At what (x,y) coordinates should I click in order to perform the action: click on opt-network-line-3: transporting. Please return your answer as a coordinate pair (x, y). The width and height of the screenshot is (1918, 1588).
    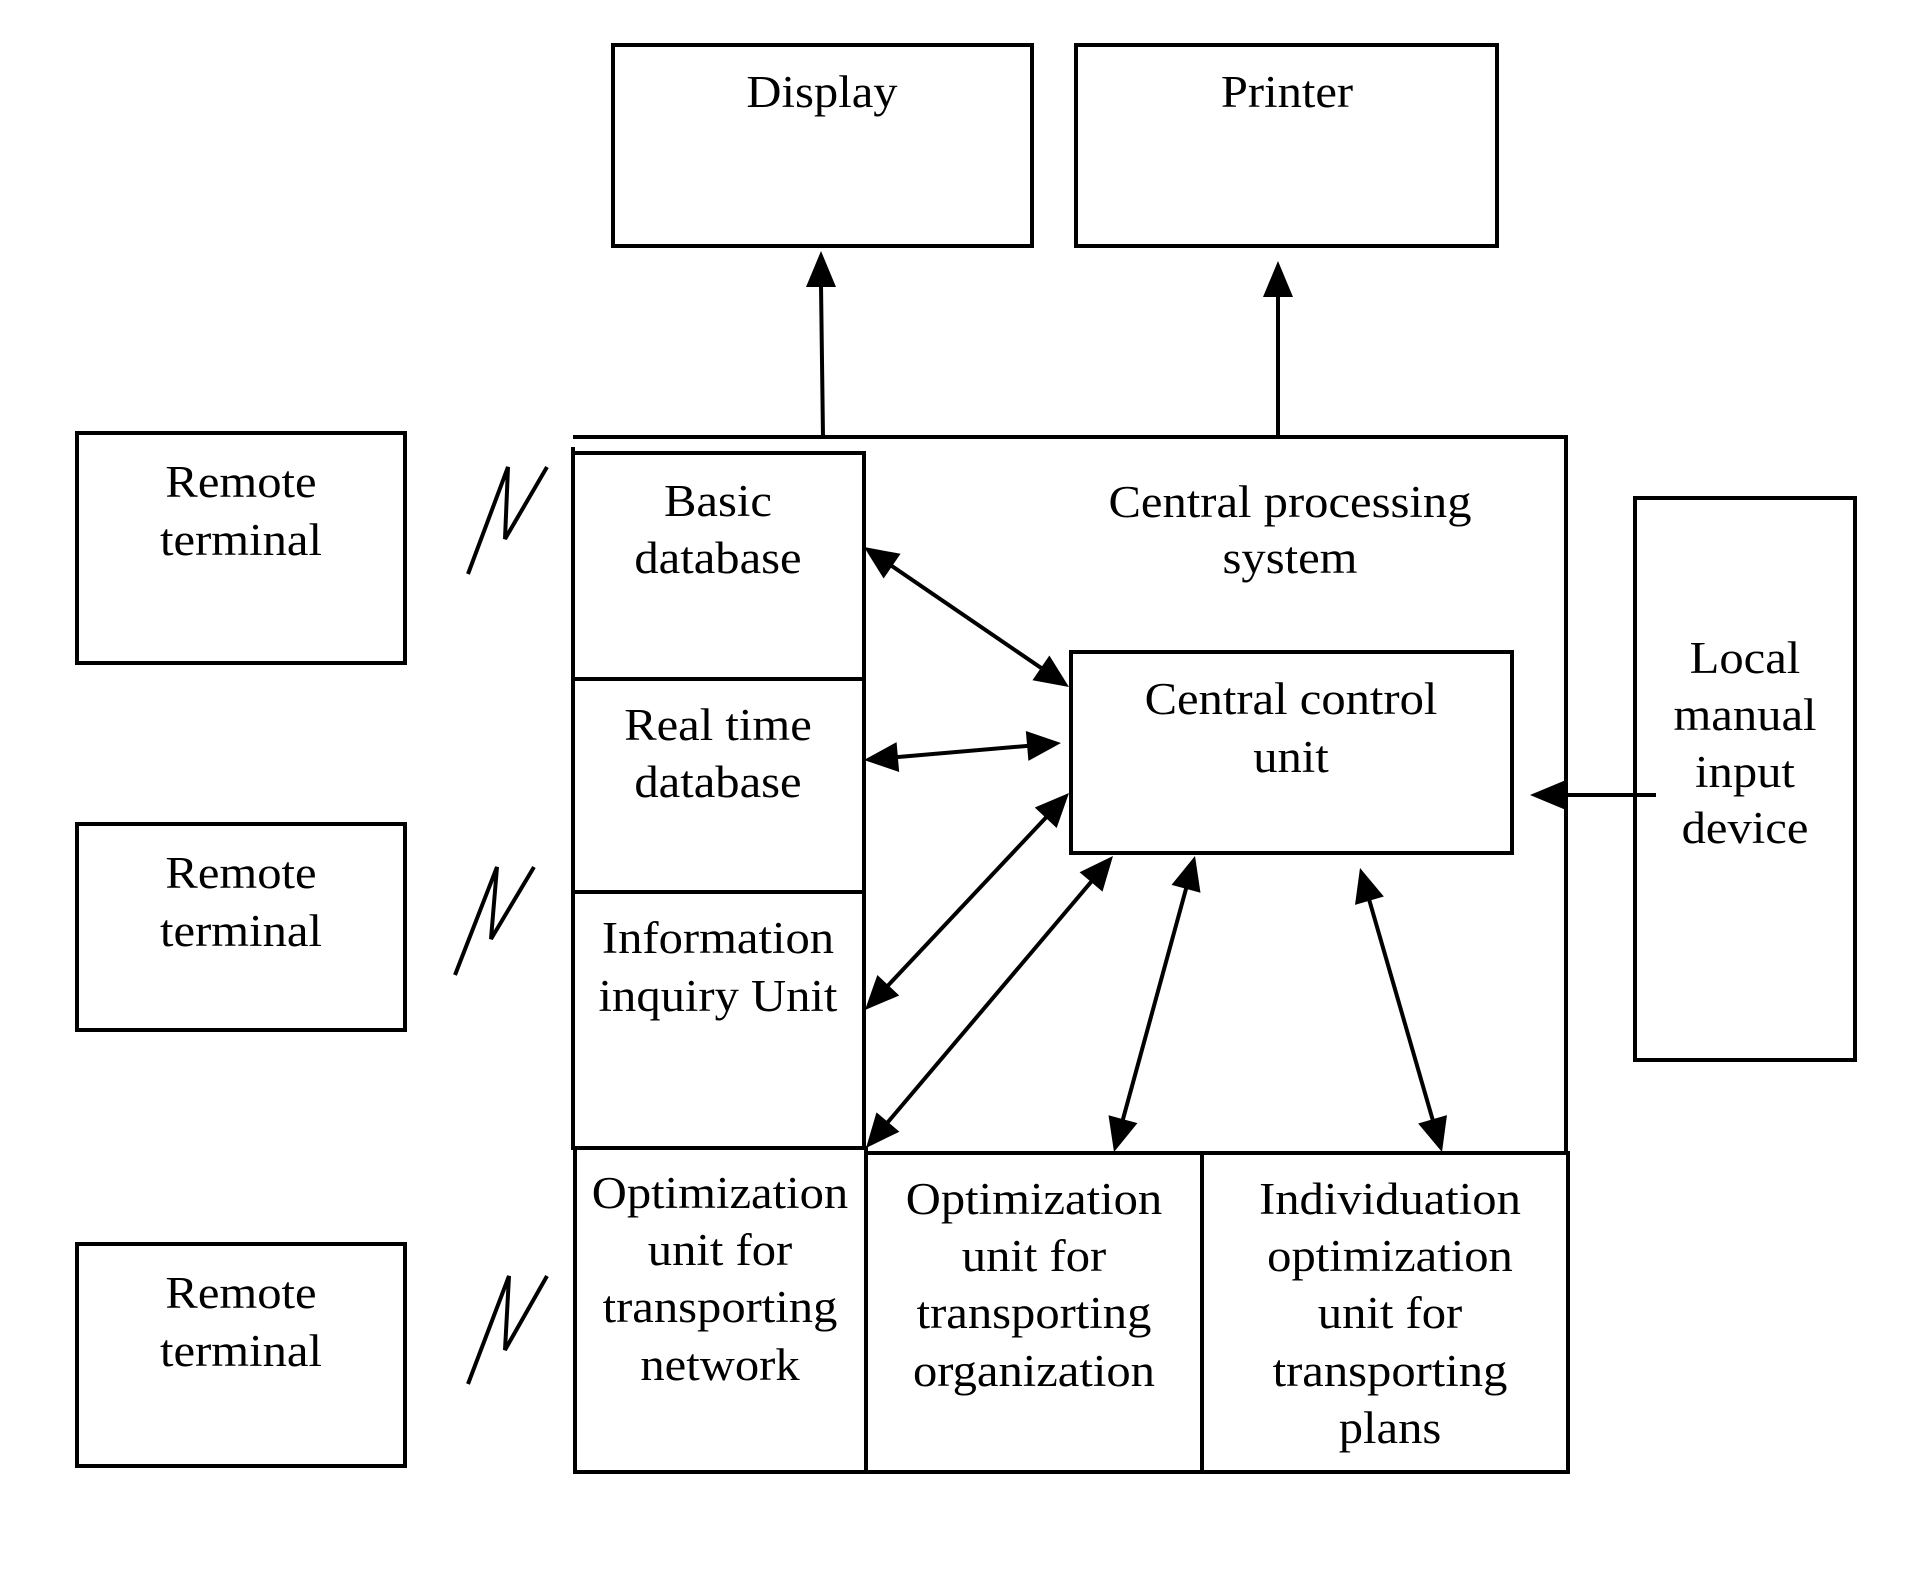
    Looking at the image, I should click on (720, 1308).